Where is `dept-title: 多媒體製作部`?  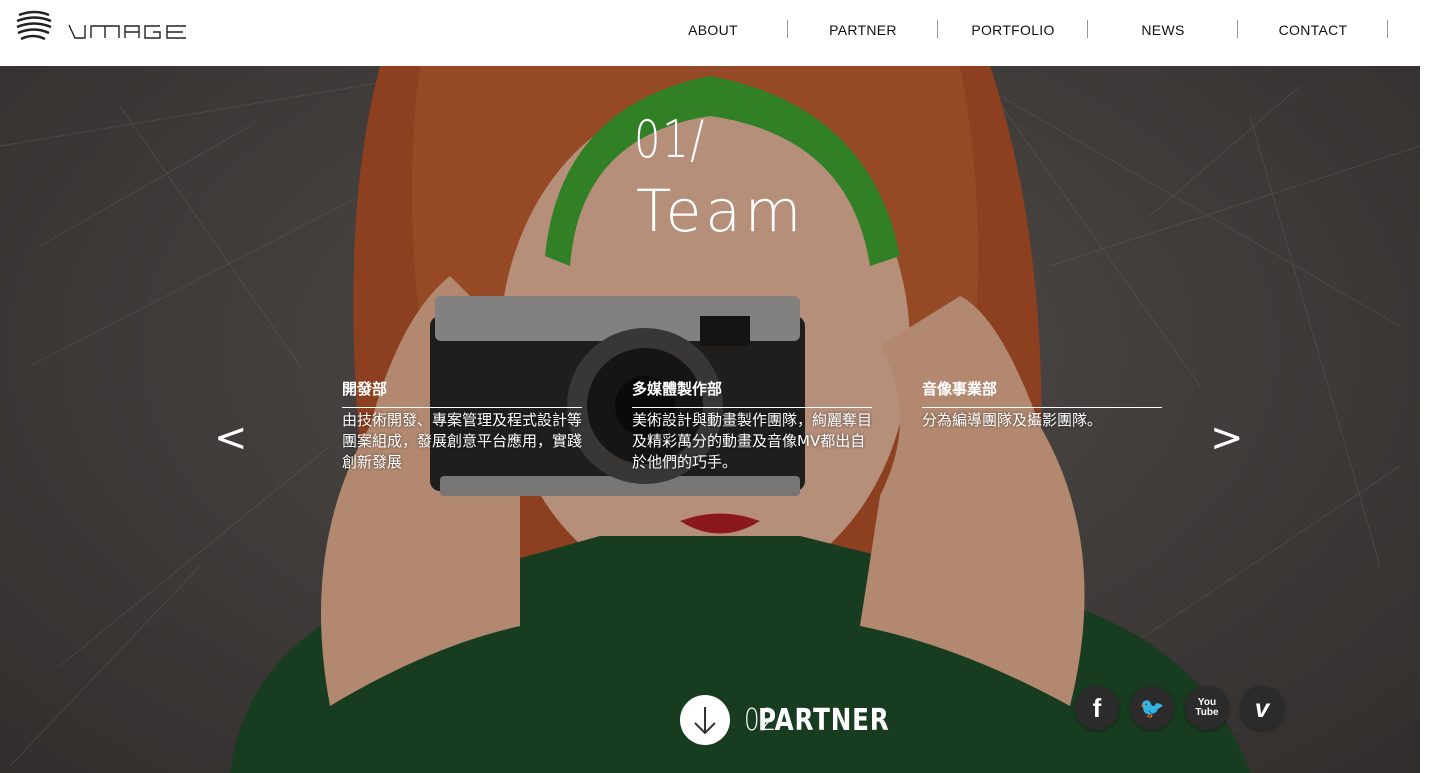
dept-title: 多媒體製作部 is located at coordinates (752, 393).